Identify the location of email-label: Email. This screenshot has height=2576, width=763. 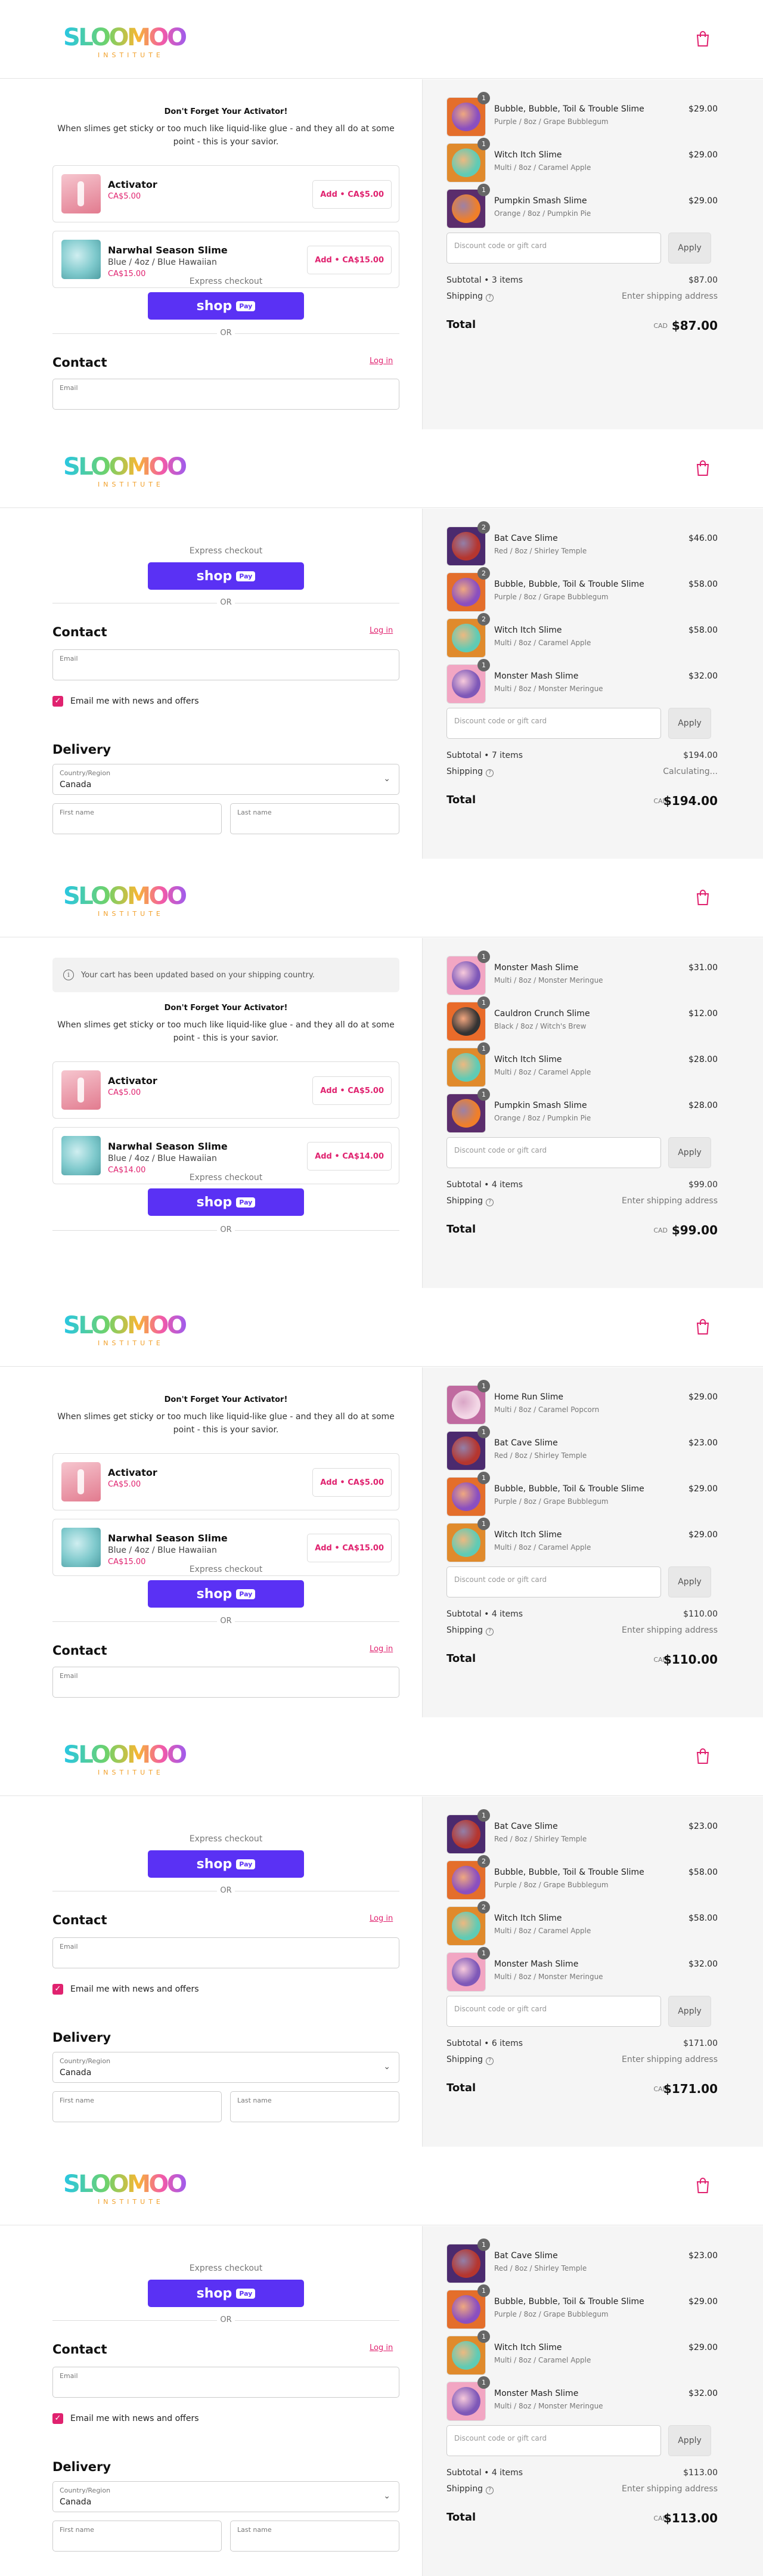
(69, 1676).